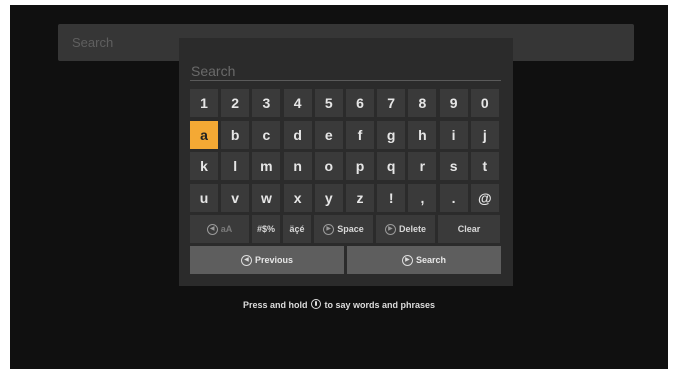  What do you see at coordinates (235, 197) in the screenshot?
I see `key-v: v` at bounding box center [235, 197].